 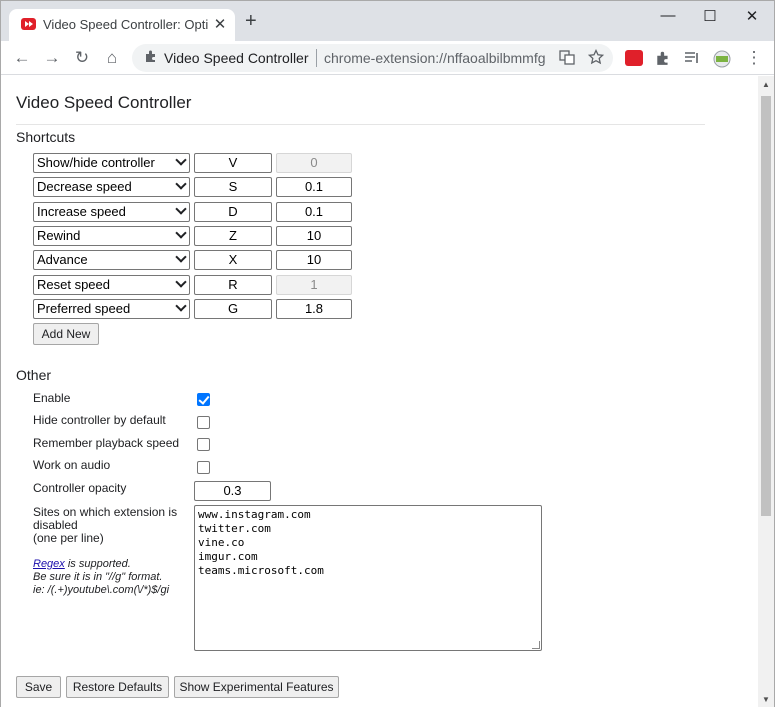 I want to click on work-on-audio-checkbox, so click(x=203, y=467).